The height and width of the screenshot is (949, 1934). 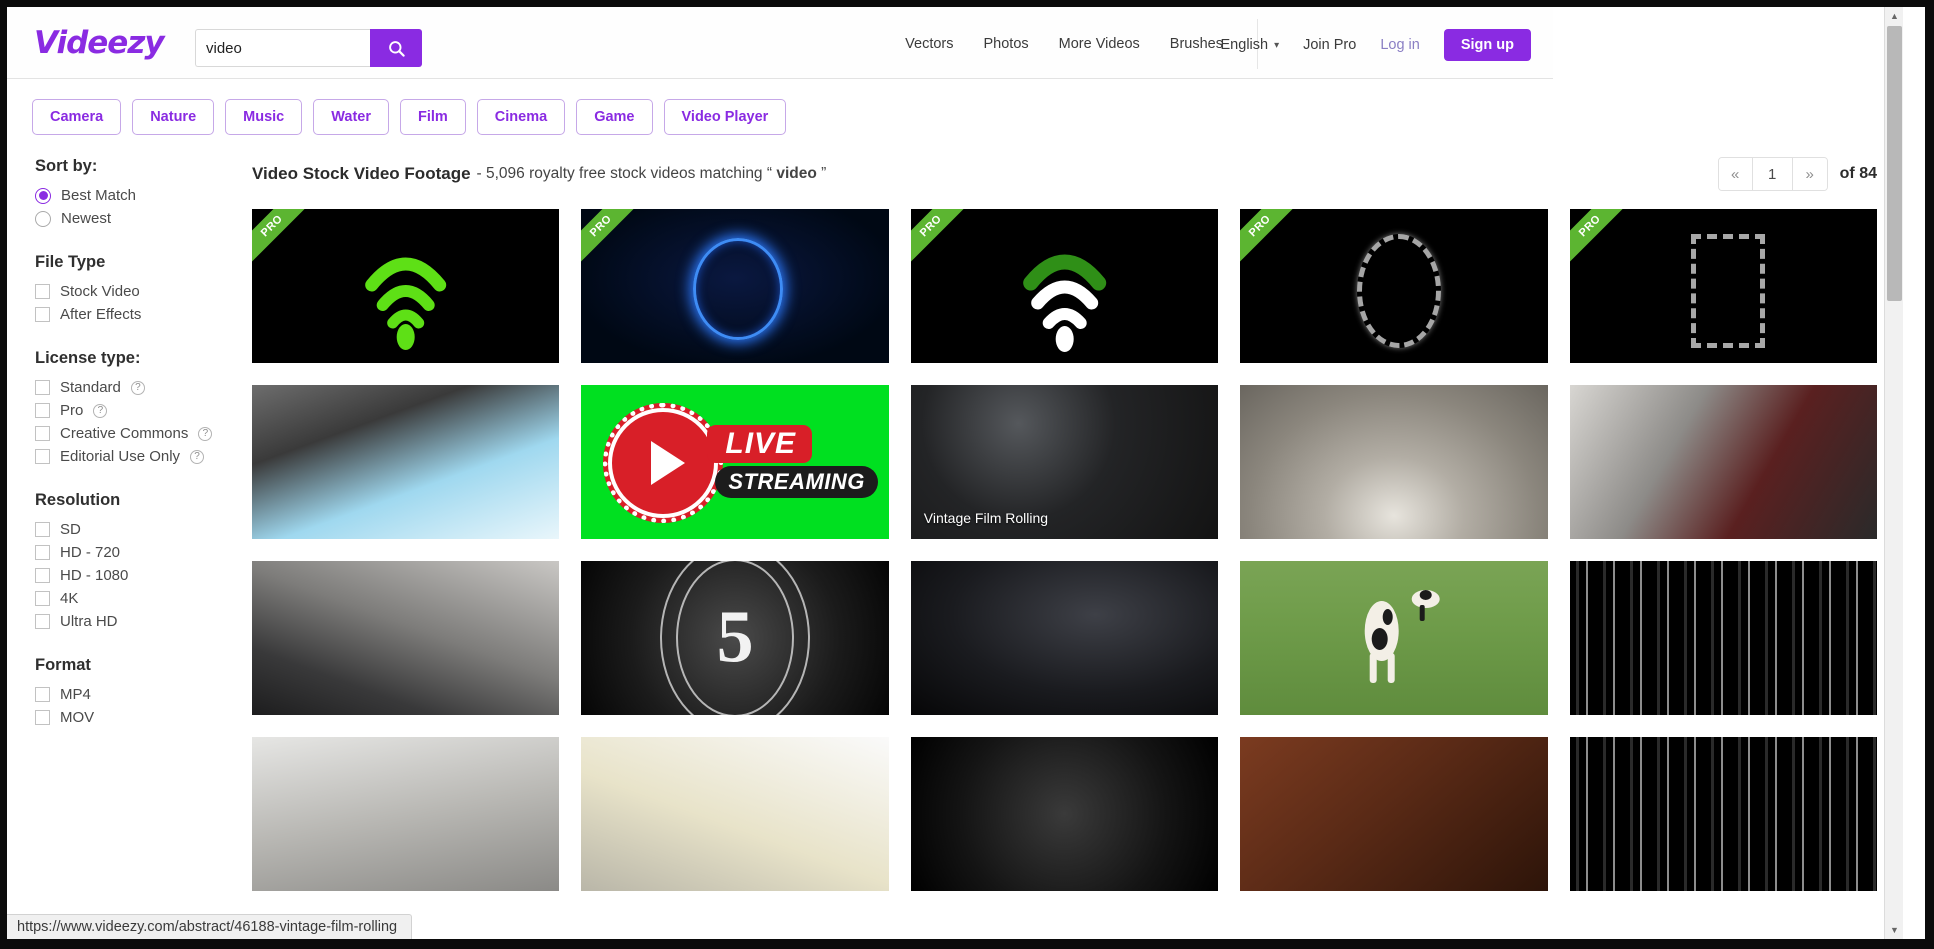 What do you see at coordinates (42, 621) in the screenshot?
I see `checkbox-icon-ultra-hd` at bounding box center [42, 621].